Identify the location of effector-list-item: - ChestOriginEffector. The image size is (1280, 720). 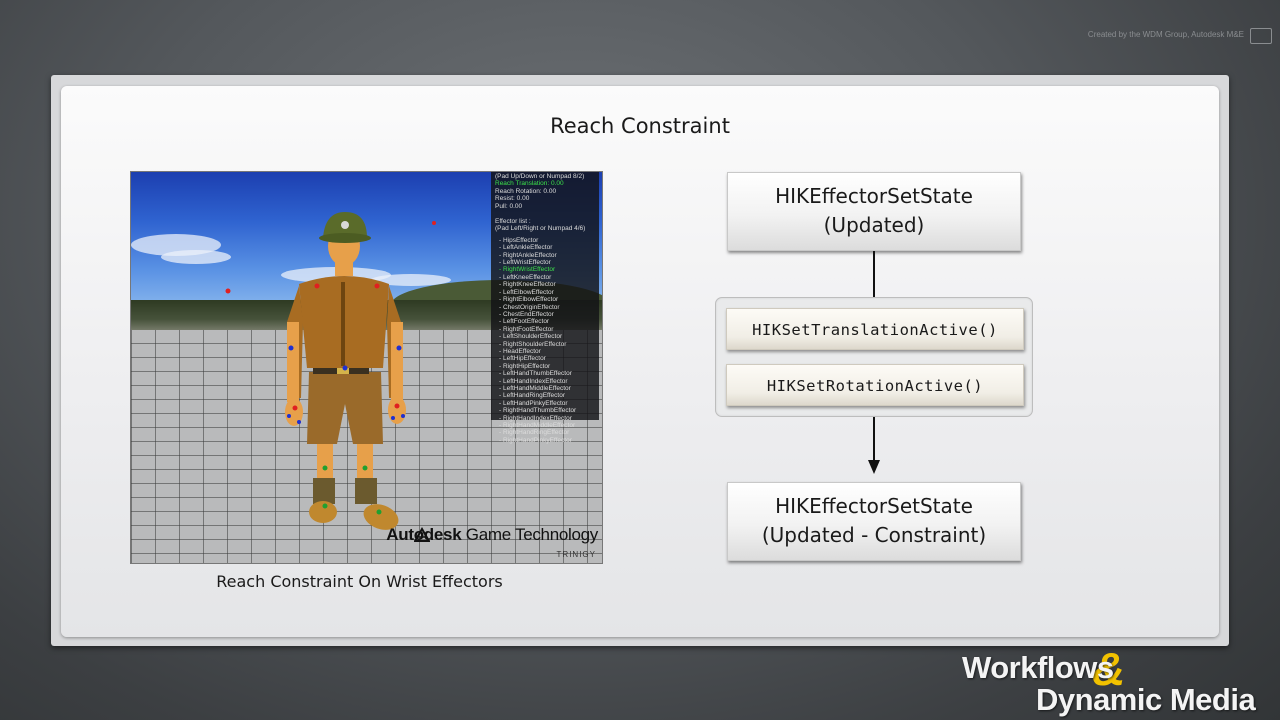
(529, 307).